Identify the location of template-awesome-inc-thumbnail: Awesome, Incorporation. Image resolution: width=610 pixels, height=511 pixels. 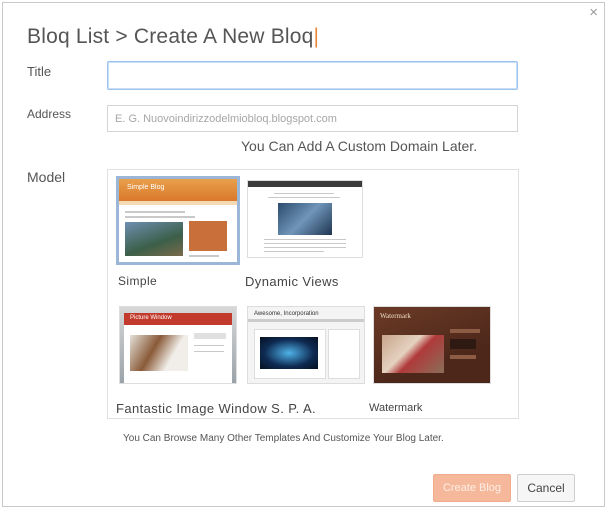
(306, 345).